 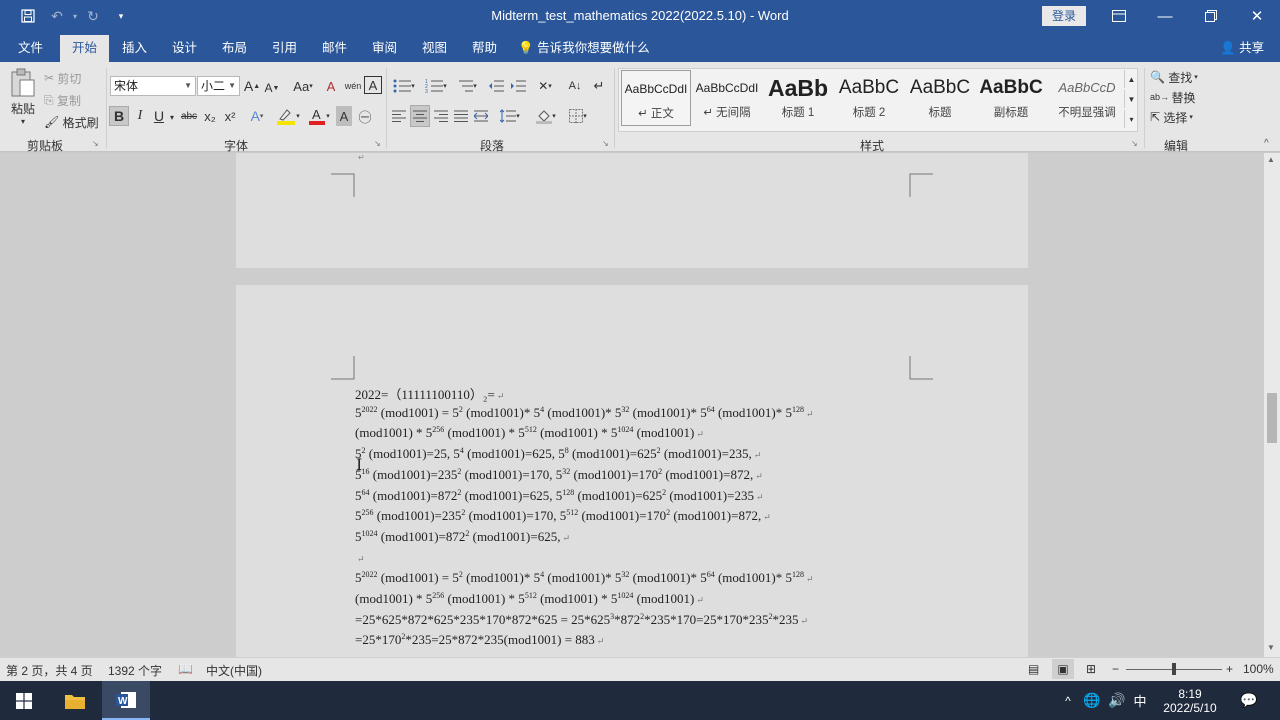 What do you see at coordinates (85, 48) in the screenshot?
I see `tab-home: 开始` at bounding box center [85, 48].